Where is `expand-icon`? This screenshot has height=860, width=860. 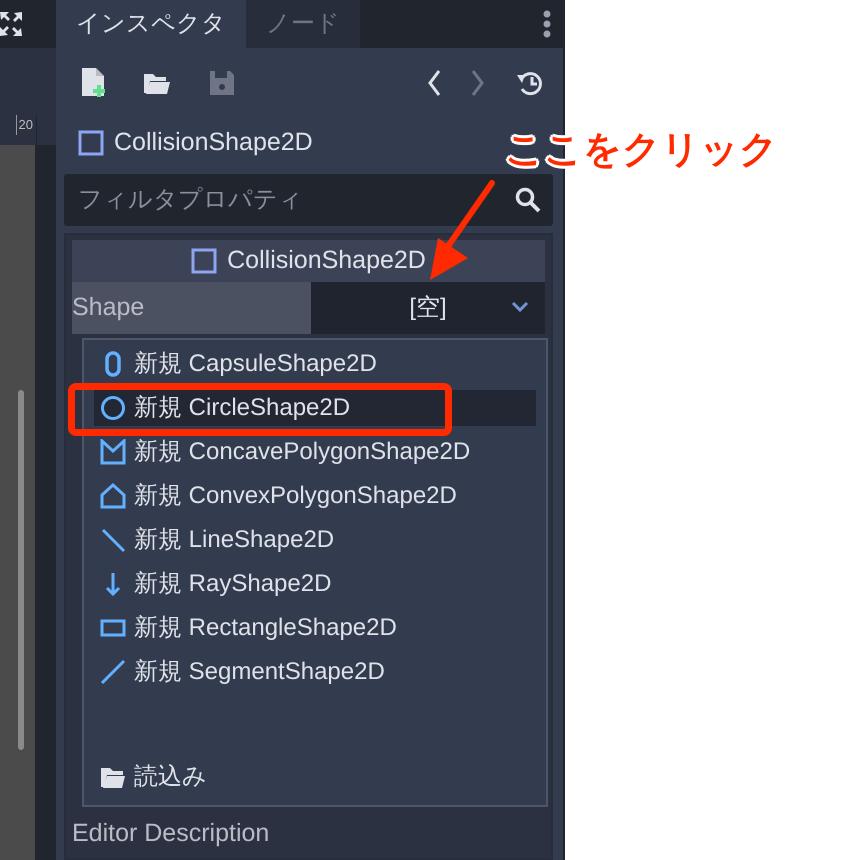
expand-icon is located at coordinates (11, 24).